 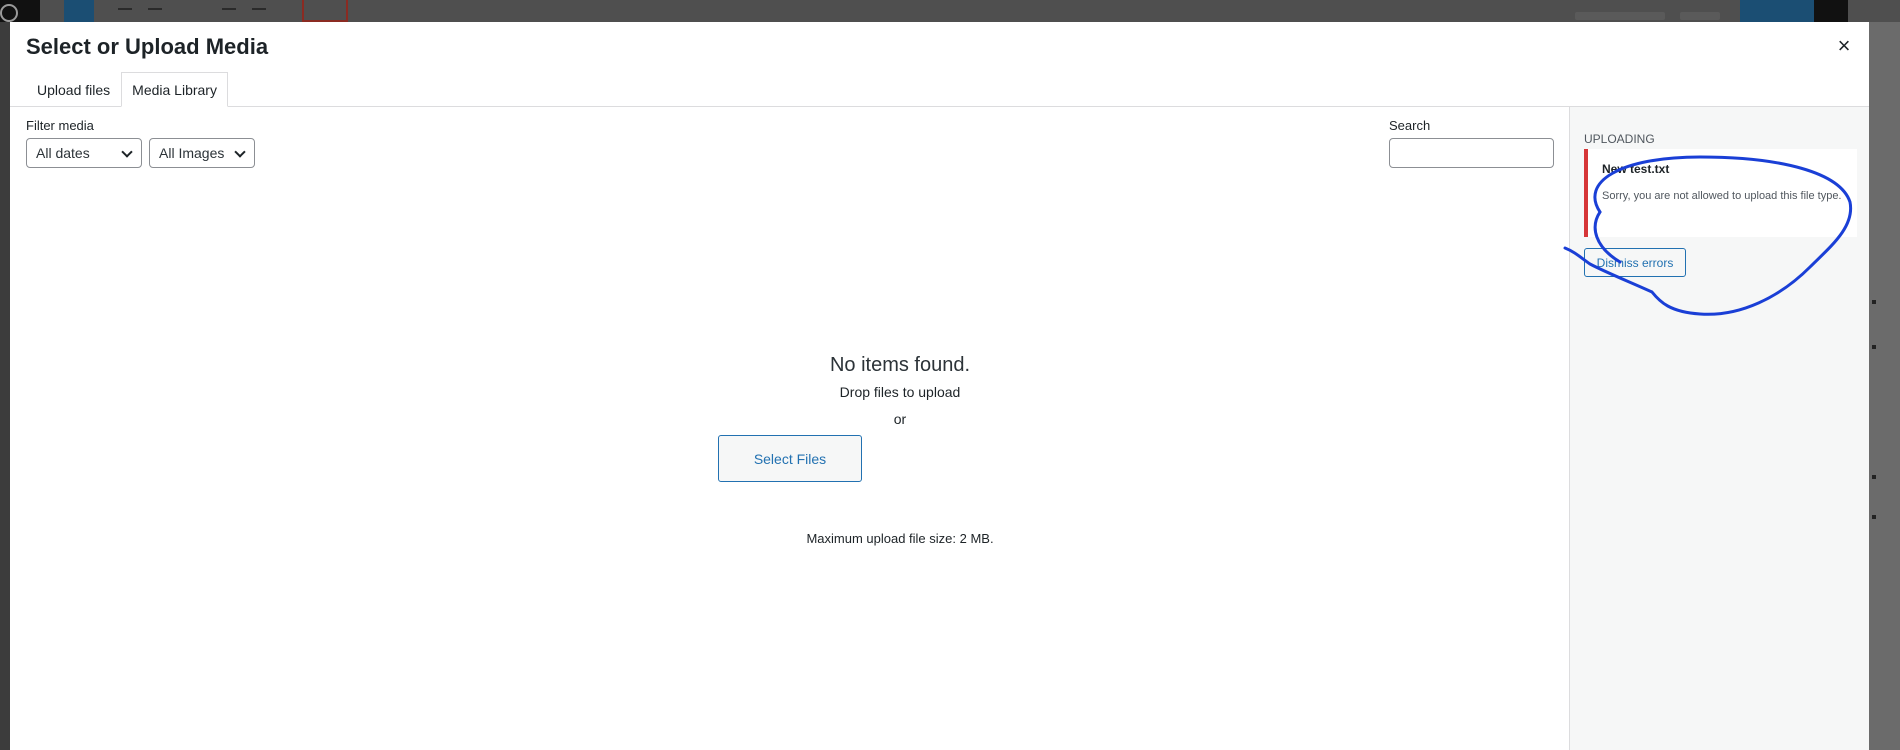 What do you see at coordinates (900, 419) in the screenshot?
I see `or-text: or` at bounding box center [900, 419].